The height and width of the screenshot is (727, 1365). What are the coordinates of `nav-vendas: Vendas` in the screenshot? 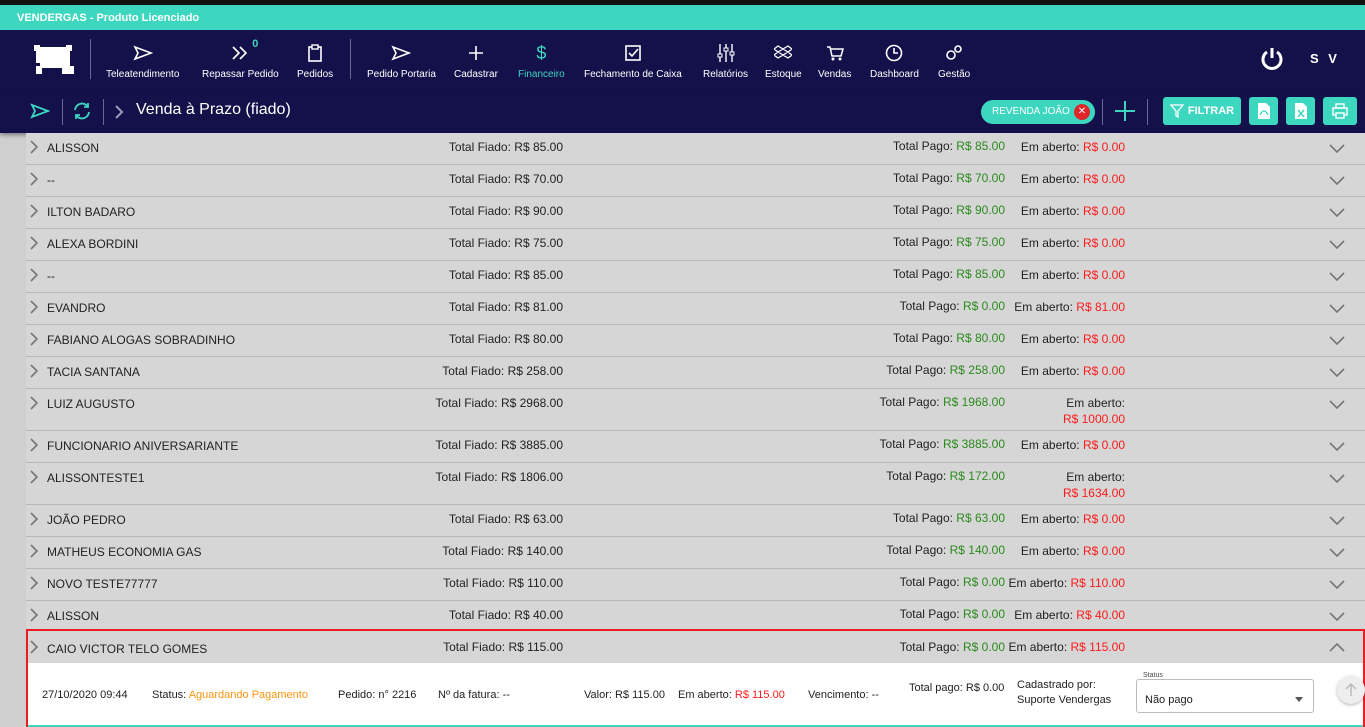 It's located at (834, 62).